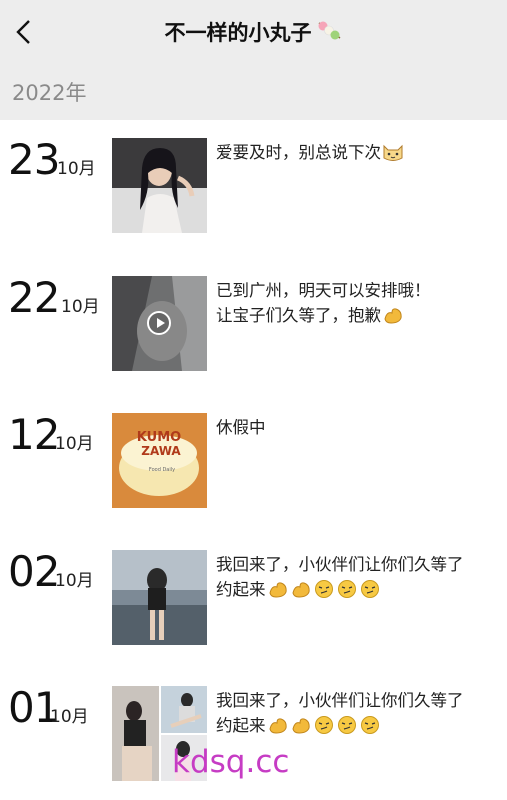 The image size is (507, 800). What do you see at coordinates (49, 93) in the screenshot?
I see `year-label: 2022年` at bounding box center [49, 93].